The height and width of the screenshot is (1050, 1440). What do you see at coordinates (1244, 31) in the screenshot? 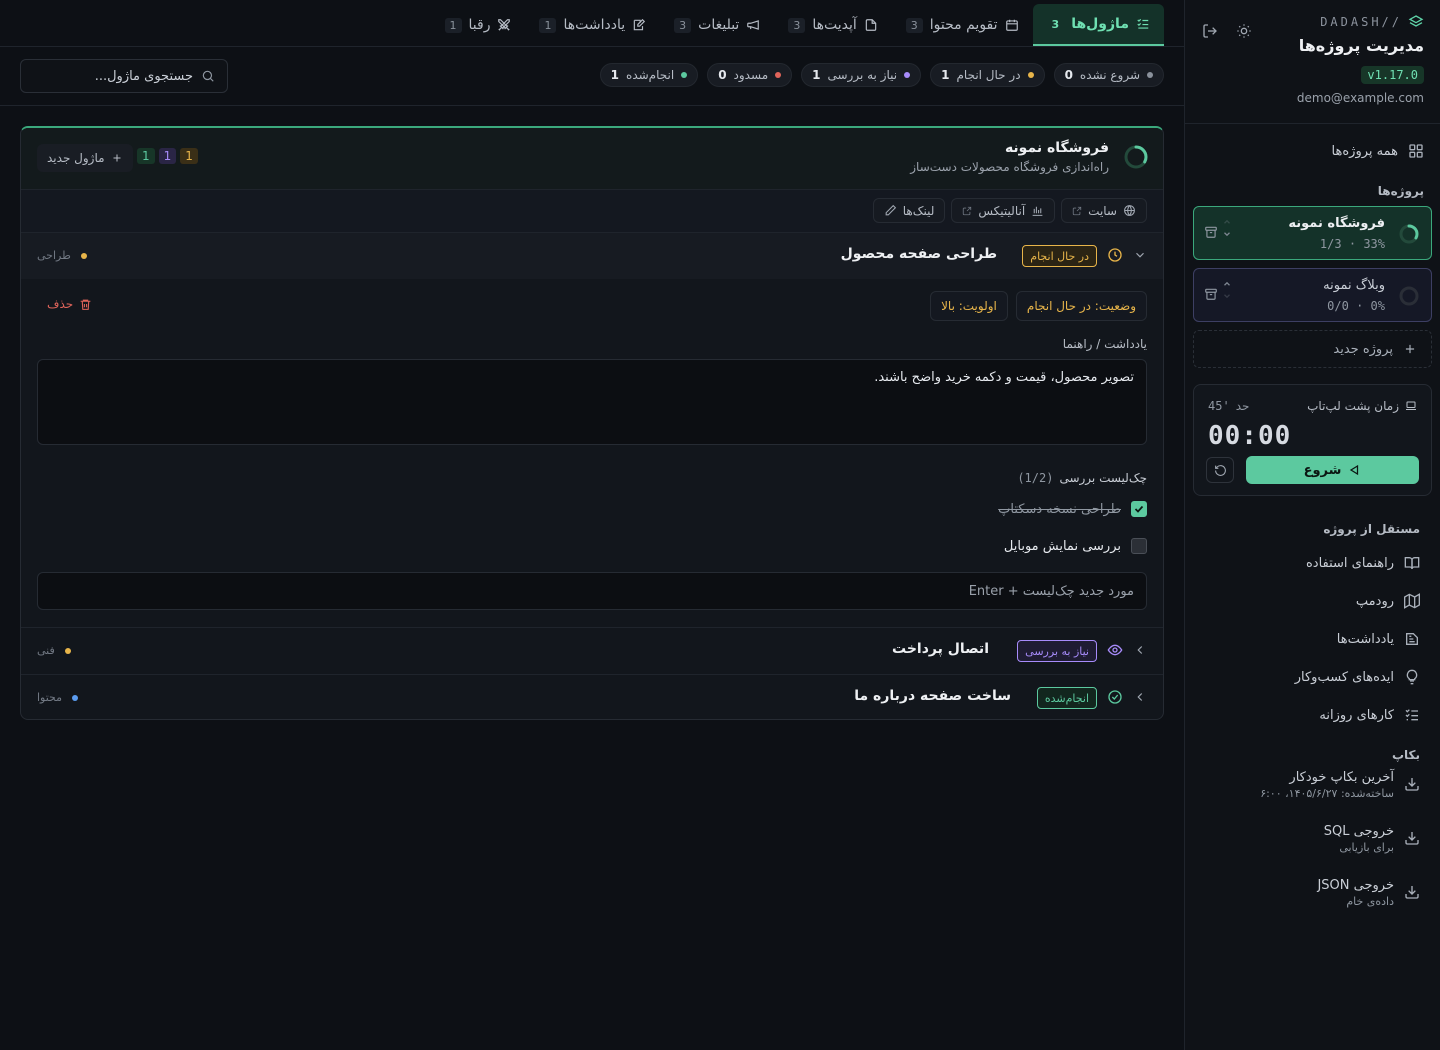
I see `theme-toggle-sun-icon` at bounding box center [1244, 31].